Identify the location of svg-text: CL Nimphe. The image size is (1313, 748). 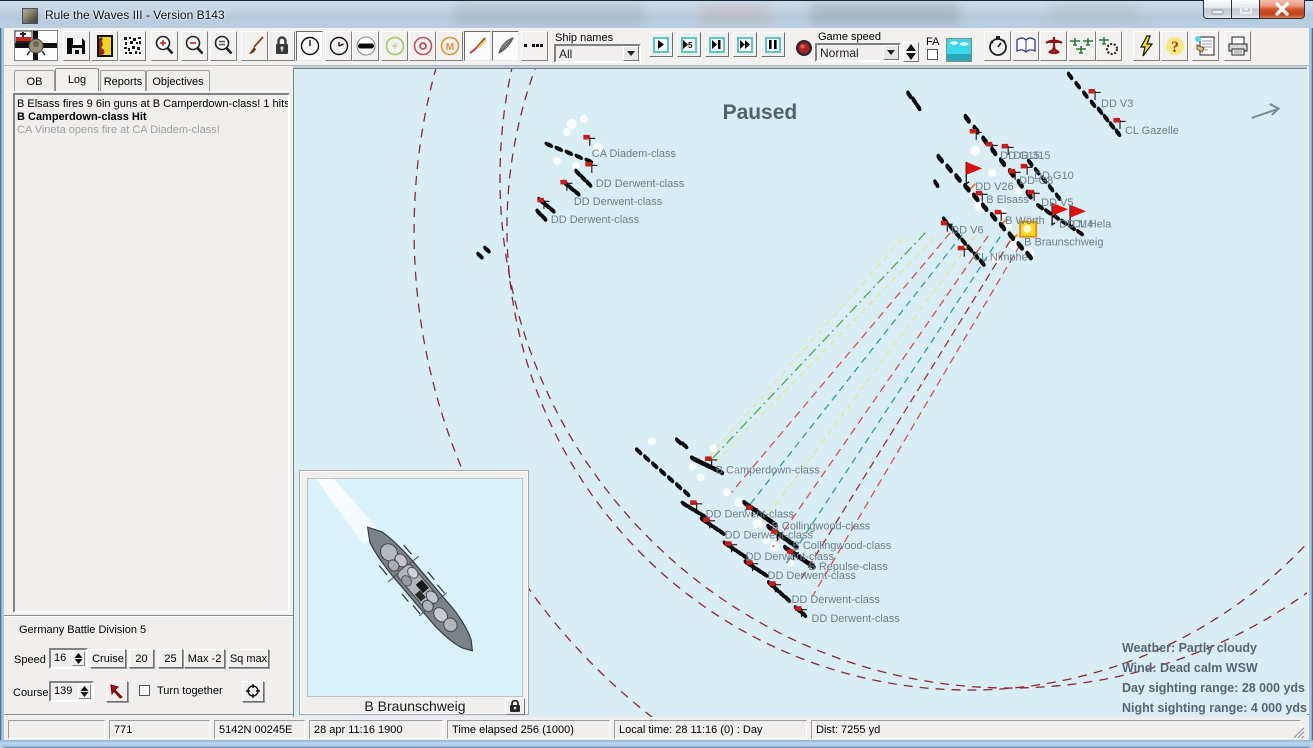
(1000, 258).